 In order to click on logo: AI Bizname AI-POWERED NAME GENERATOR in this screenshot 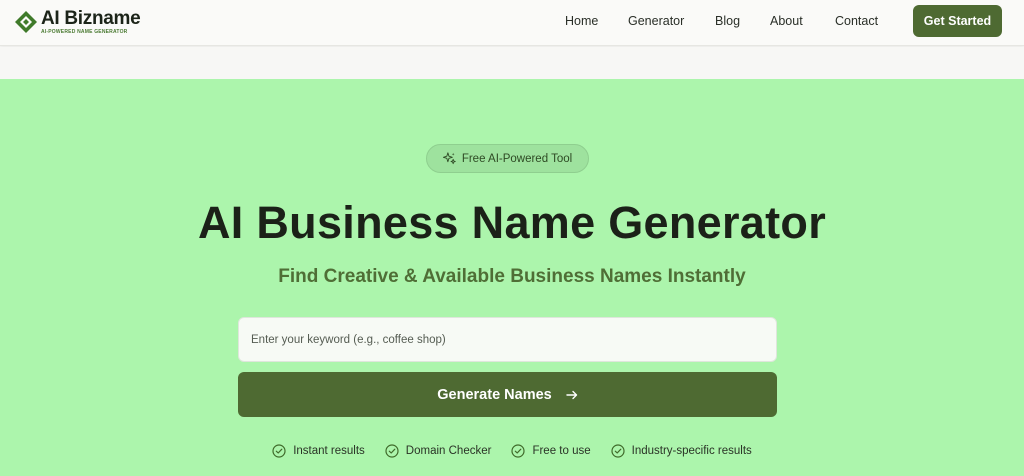, I will do `click(84, 23)`.